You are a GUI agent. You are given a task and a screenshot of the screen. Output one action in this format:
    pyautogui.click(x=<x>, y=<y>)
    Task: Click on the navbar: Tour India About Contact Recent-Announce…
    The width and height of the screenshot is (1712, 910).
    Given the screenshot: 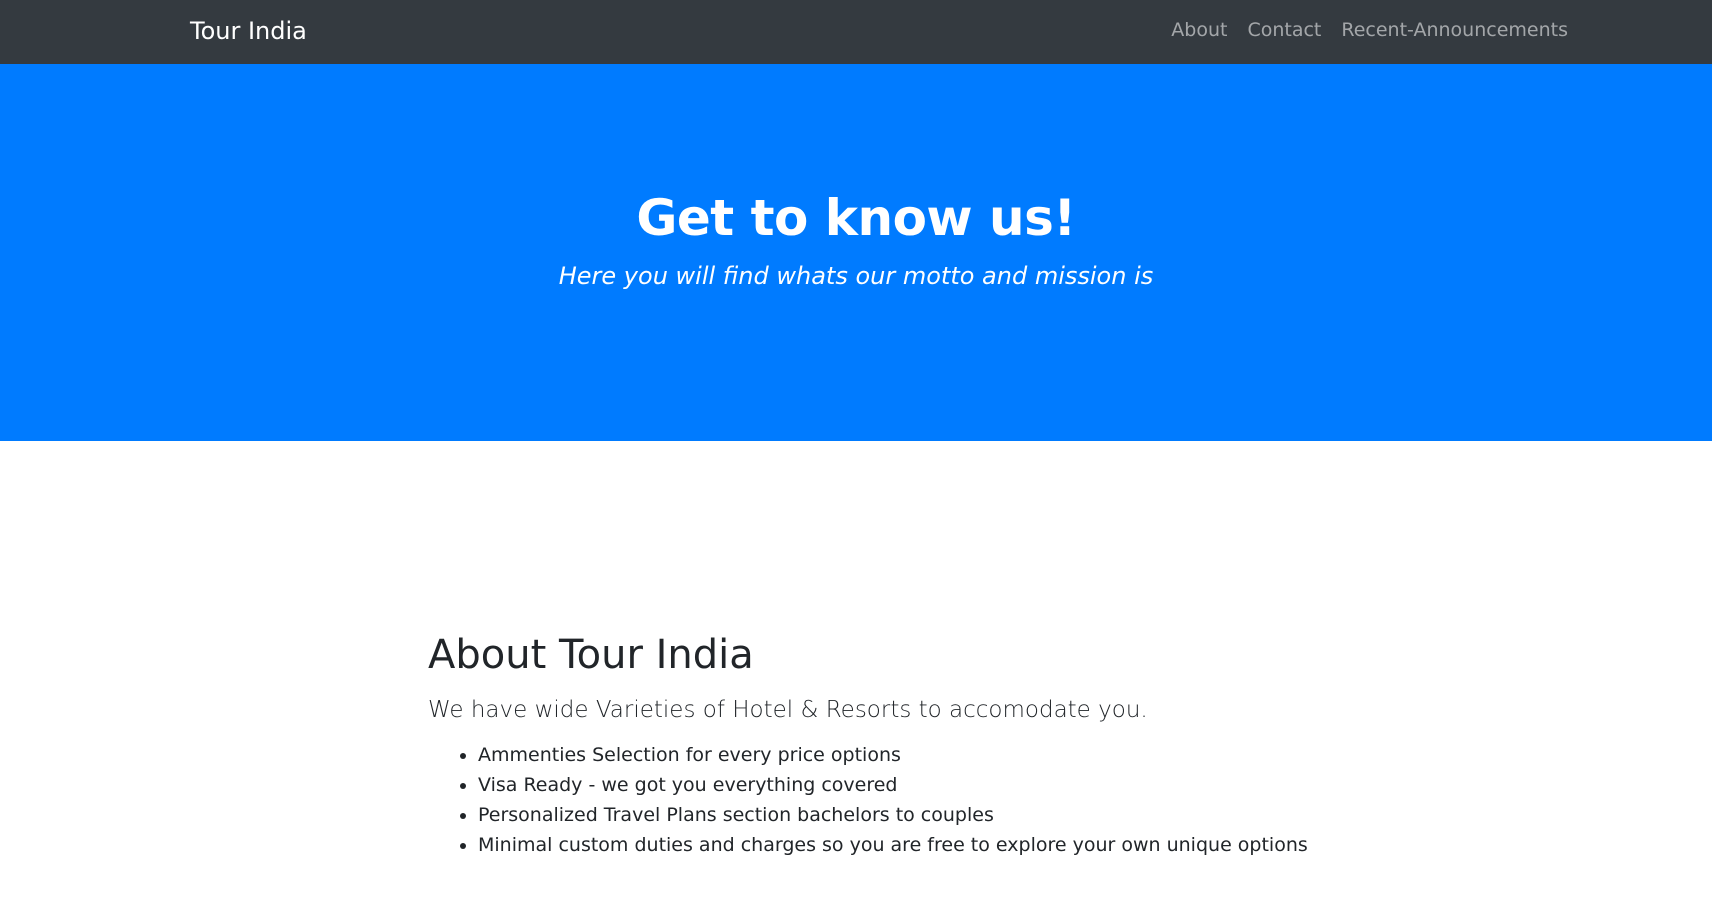 What is the action you would take?
    pyautogui.click(x=856, y=32)
    